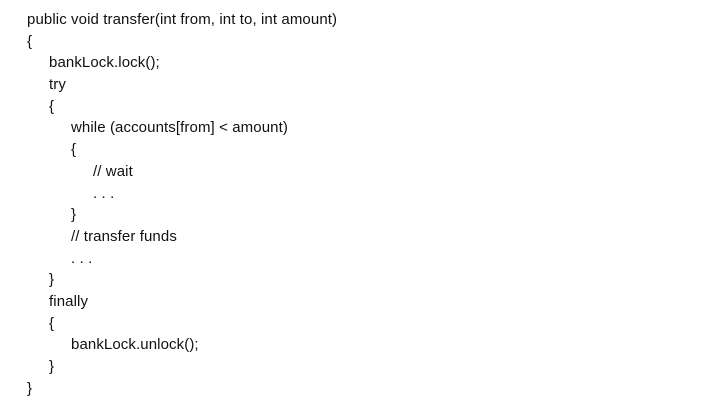 Image resolution: width=719 pixels, height=404 pixels. Describe the element at coordinates (179, 128) in the screenshot. I see `code-line: while (accounts[from] < amount)` at that location.